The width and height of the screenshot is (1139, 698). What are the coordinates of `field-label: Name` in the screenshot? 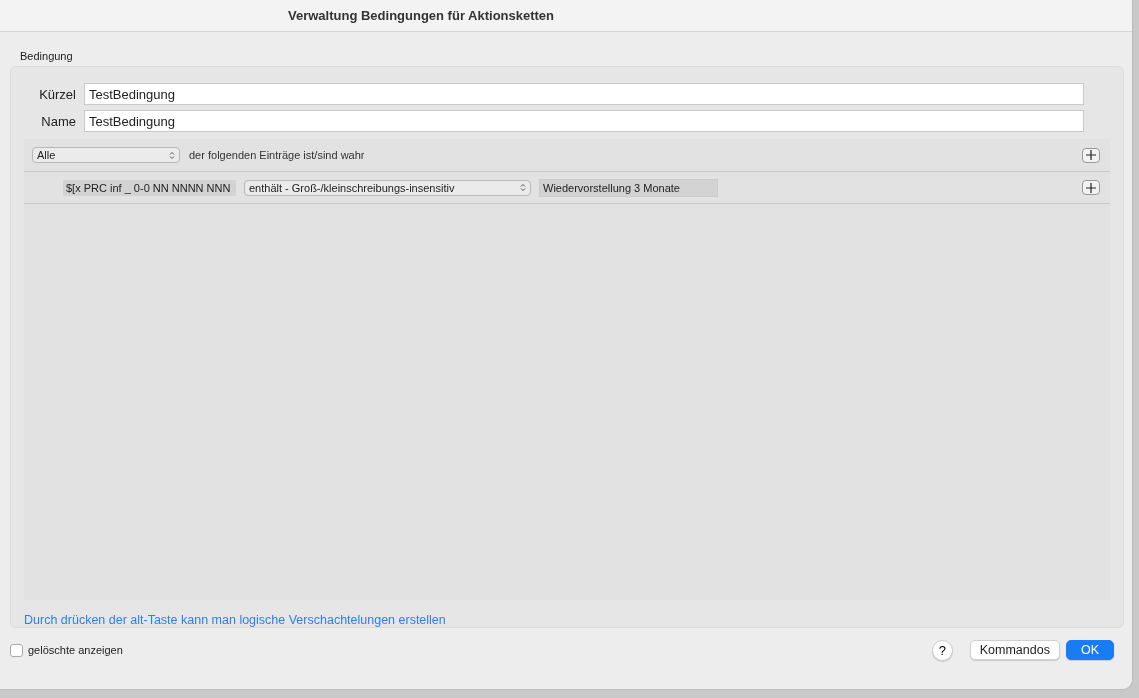 It's located at (58, 121).